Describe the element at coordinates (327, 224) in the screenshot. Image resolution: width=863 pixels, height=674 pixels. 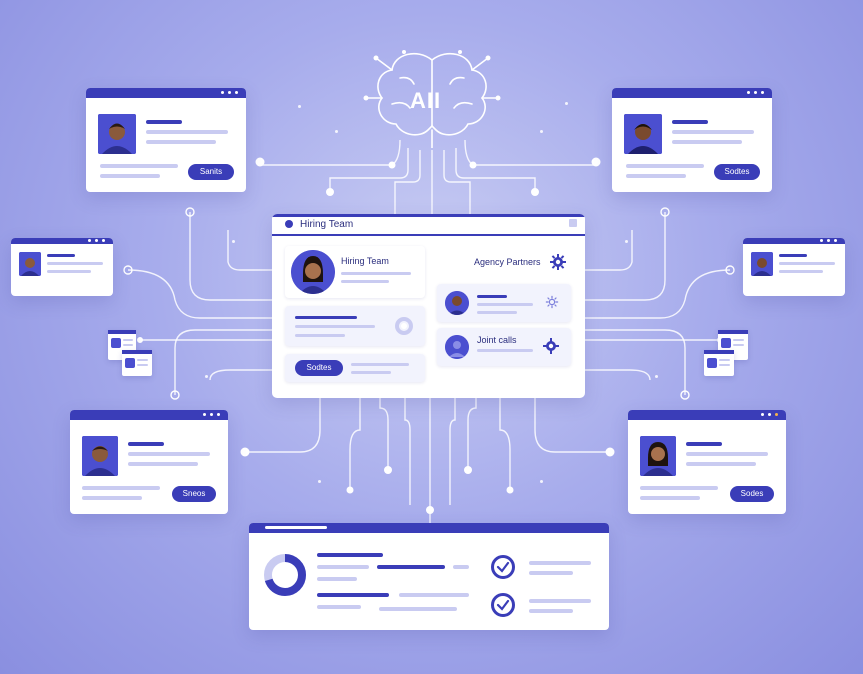
I see `hub-title: Hiring Team` at that location.